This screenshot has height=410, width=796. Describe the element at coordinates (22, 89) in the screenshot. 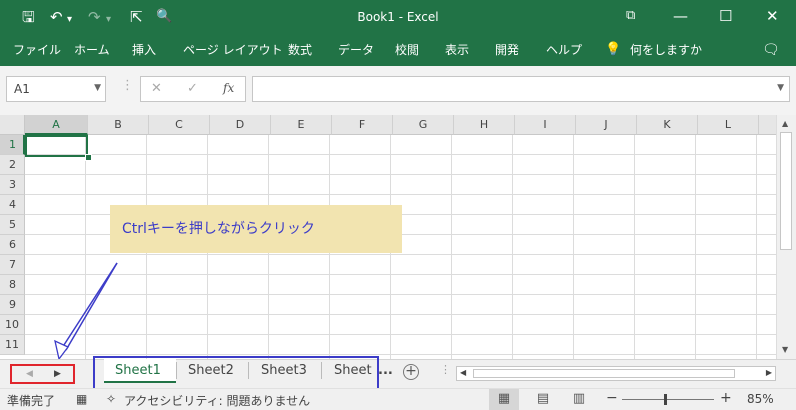

I see `name-box-value: A1` at that location.